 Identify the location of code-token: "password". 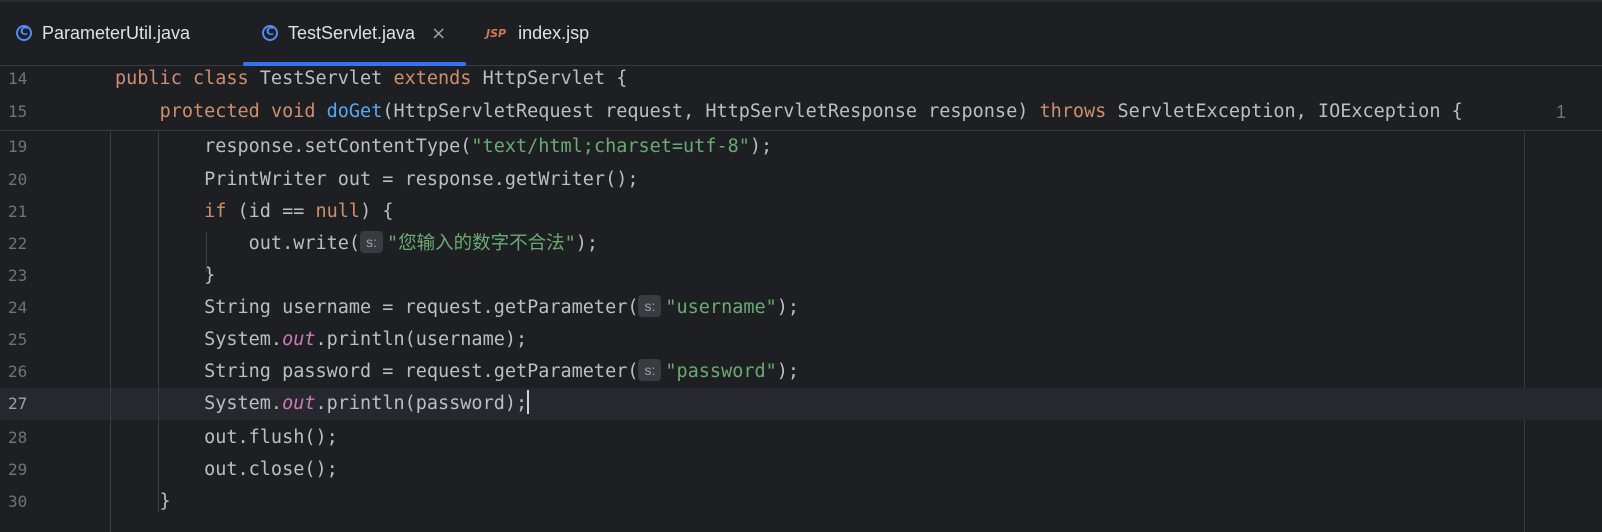
(721, 371).